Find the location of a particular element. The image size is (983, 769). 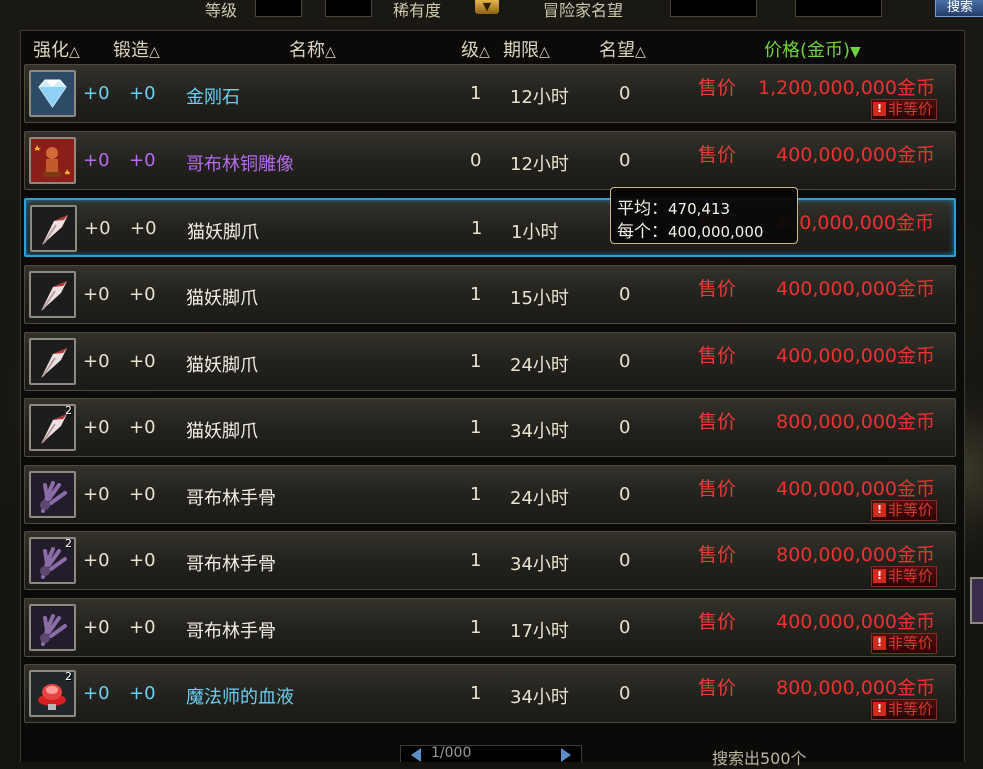

search-result-status: 搜索出500个 is located at coordinates (759, 758).